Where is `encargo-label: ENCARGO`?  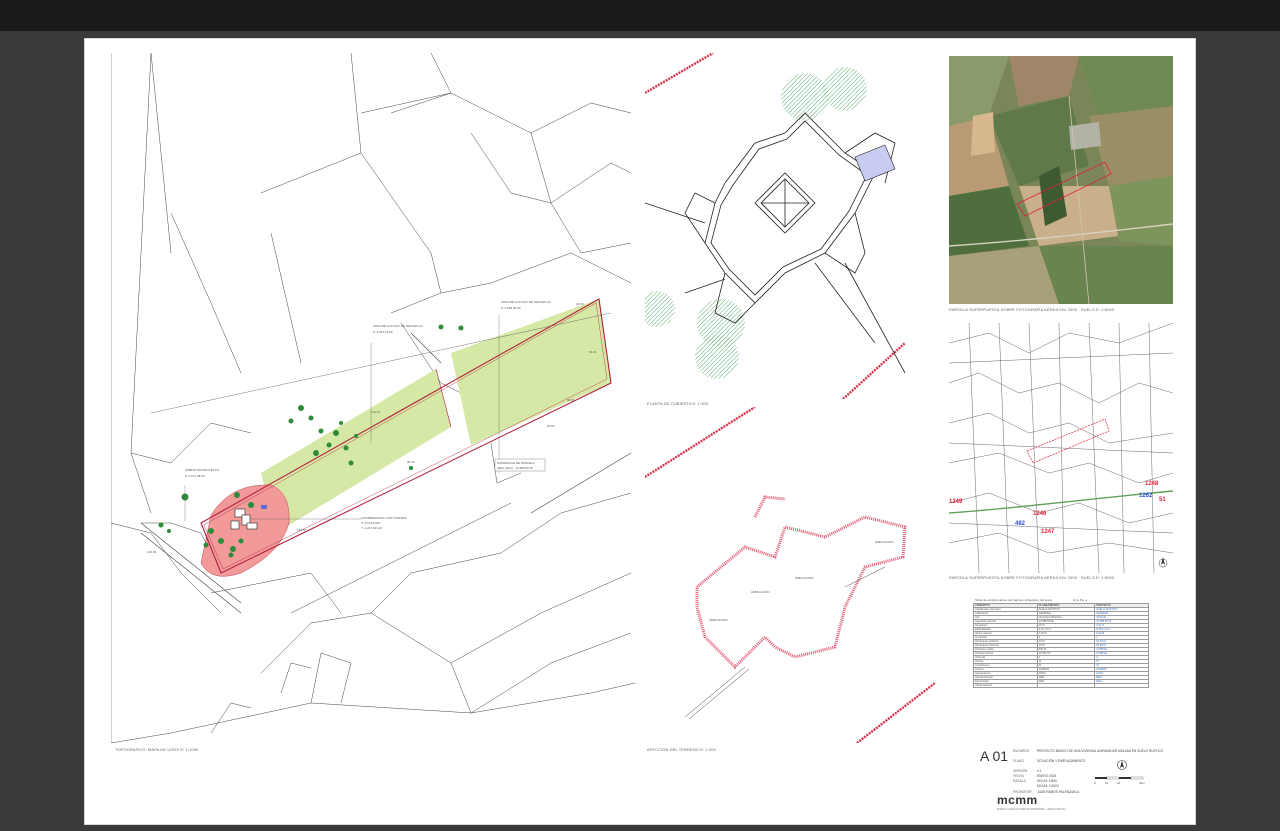
encargo-label: ENCARGO is located at coordinates (1021, 751).